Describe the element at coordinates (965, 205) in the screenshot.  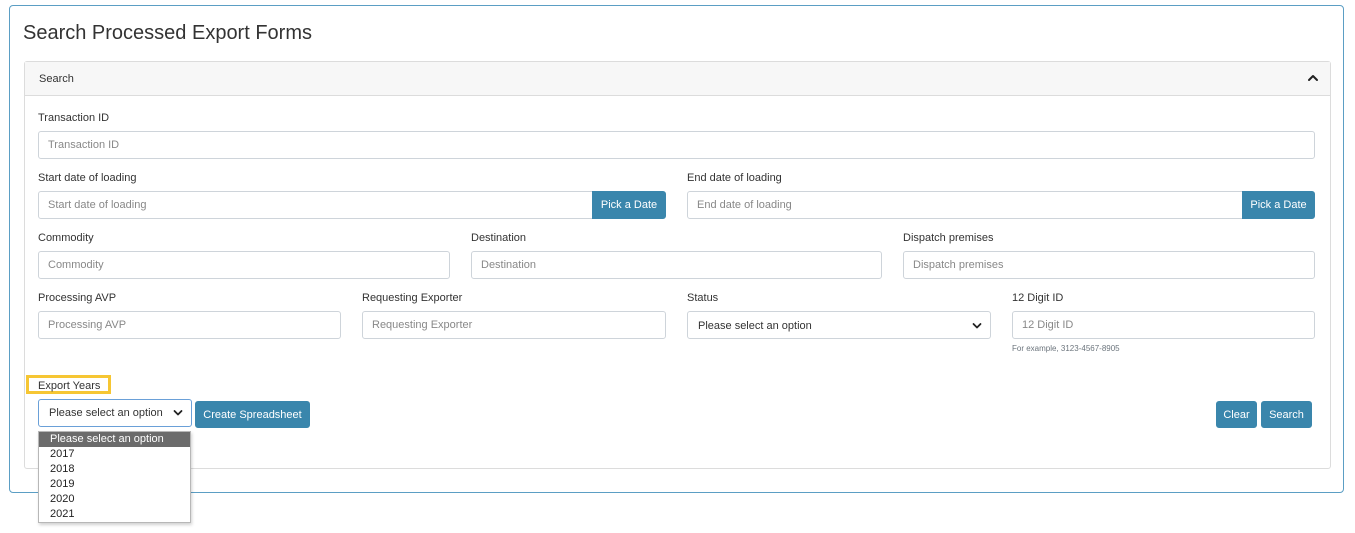
I see `end-date-input` at that location.